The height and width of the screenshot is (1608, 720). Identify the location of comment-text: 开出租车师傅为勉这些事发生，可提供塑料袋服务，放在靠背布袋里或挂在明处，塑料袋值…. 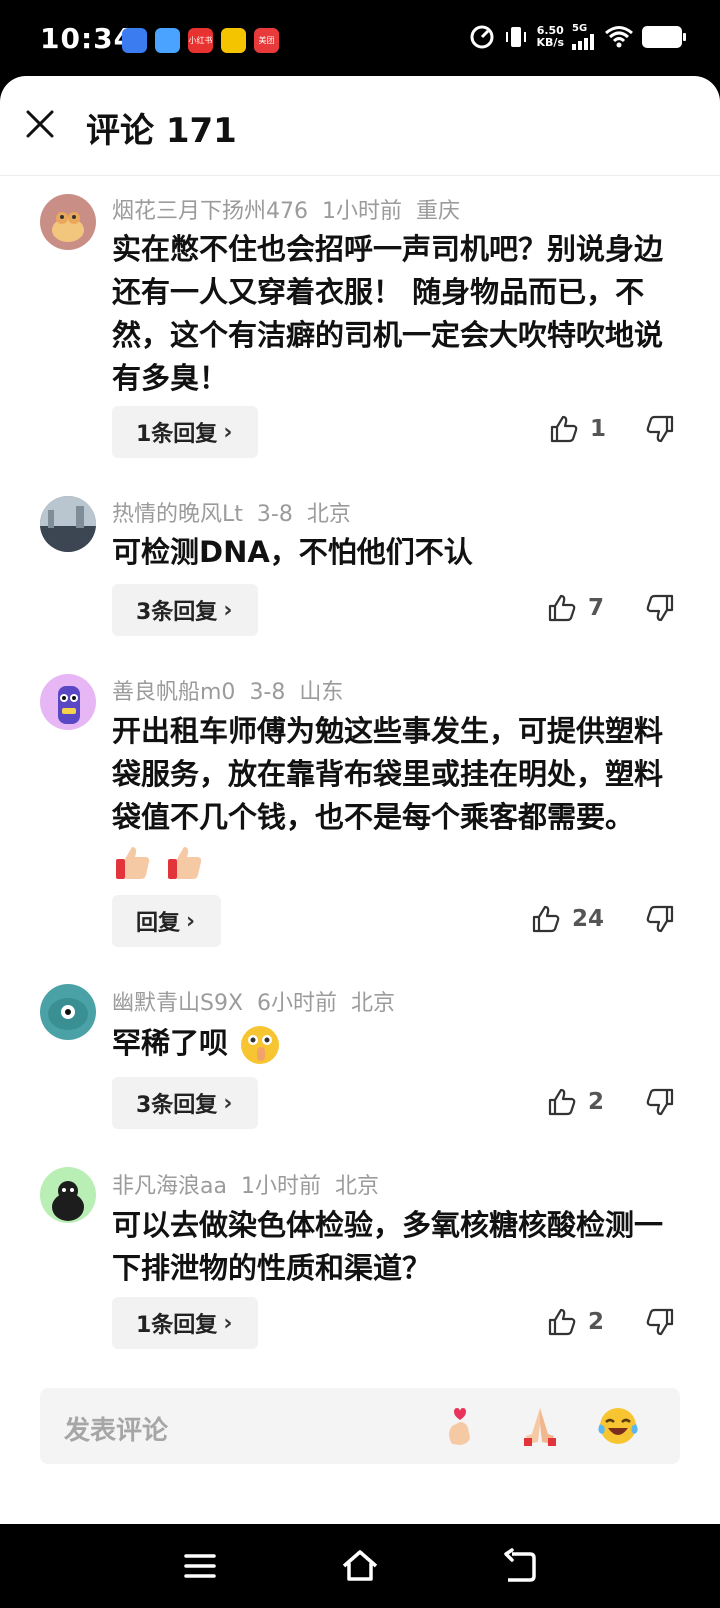
(388, 774).